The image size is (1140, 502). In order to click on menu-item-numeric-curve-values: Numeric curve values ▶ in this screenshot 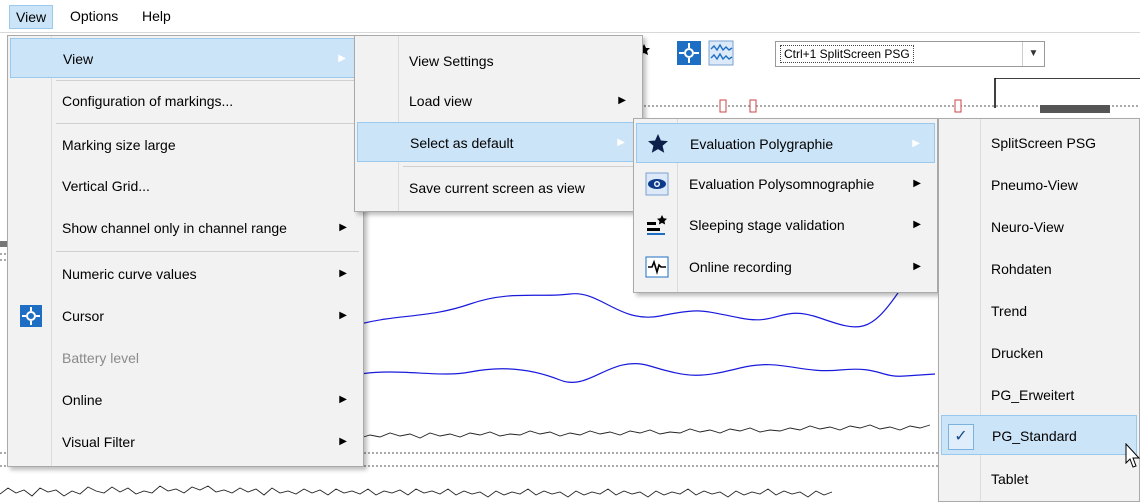, I will do `click(185, 274)`.